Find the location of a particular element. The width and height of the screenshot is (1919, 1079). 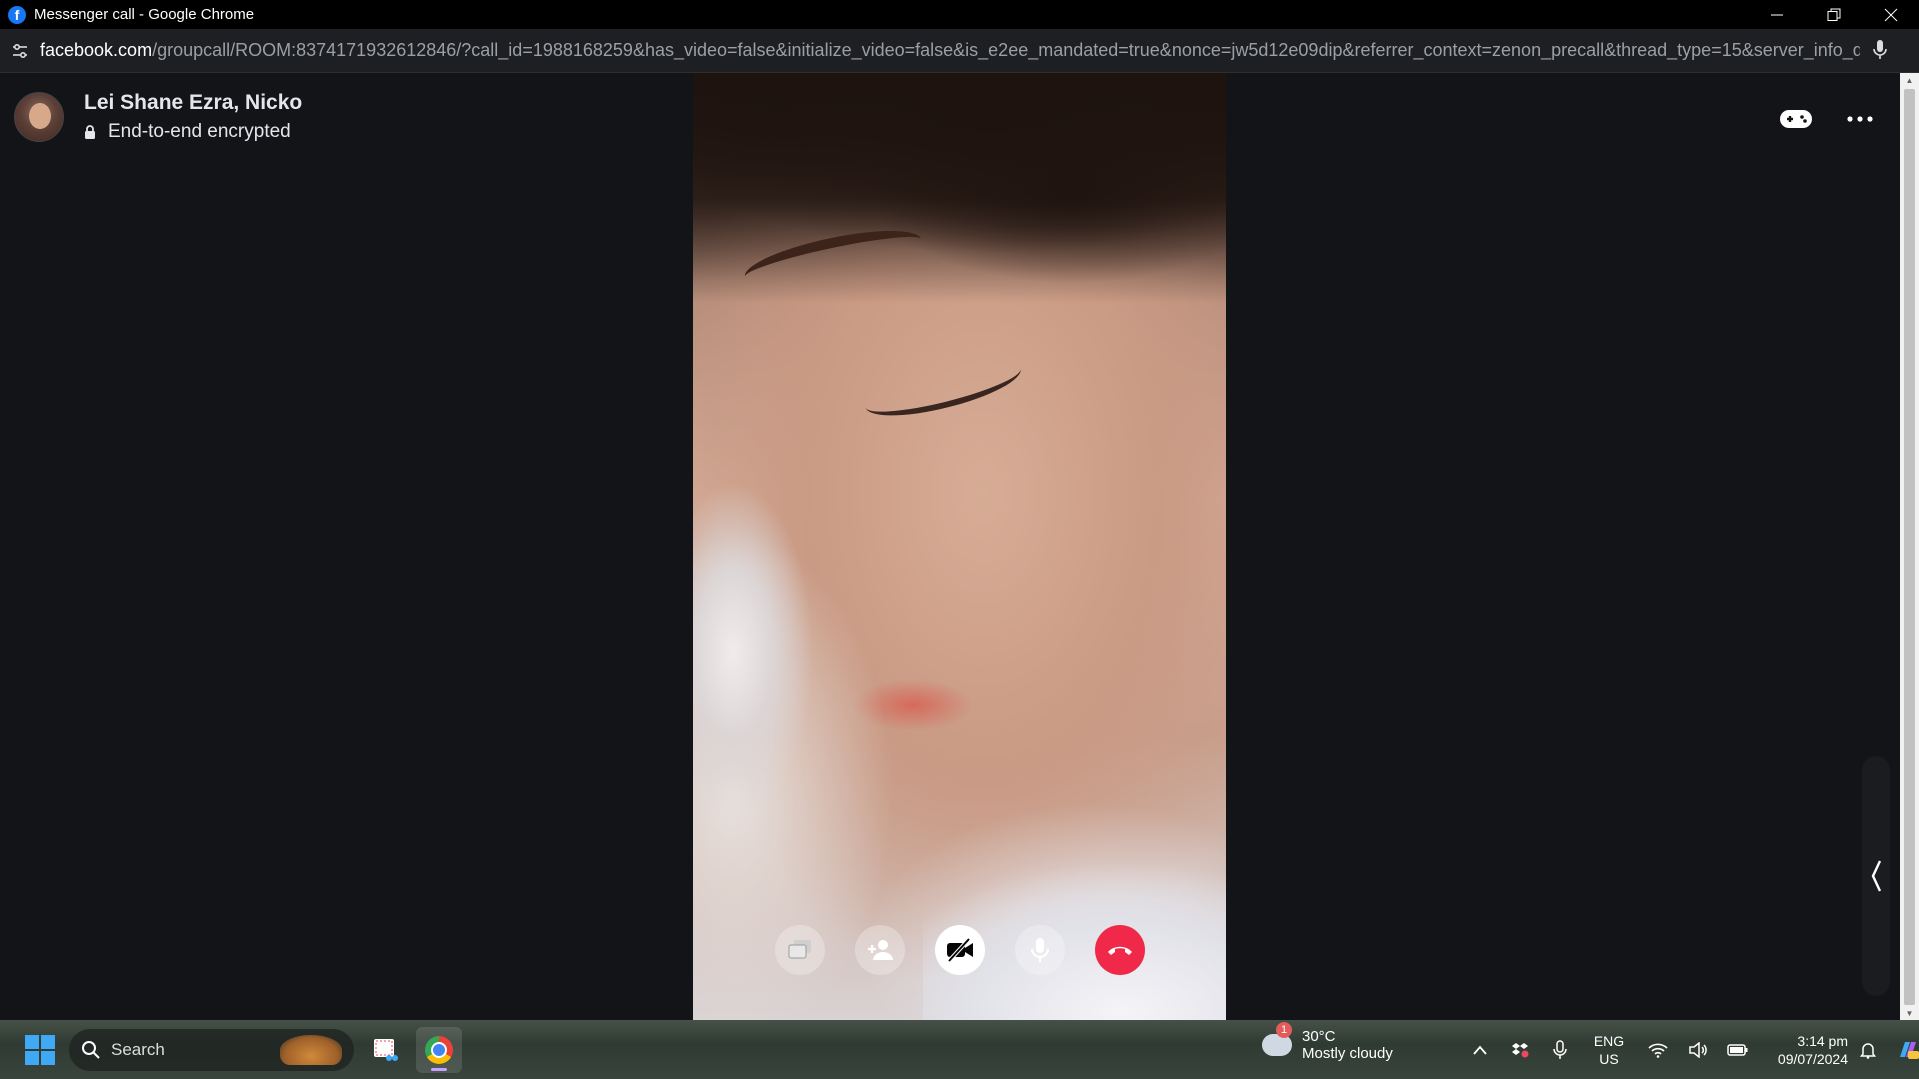

call-controls is located at coordinates (959, 950).